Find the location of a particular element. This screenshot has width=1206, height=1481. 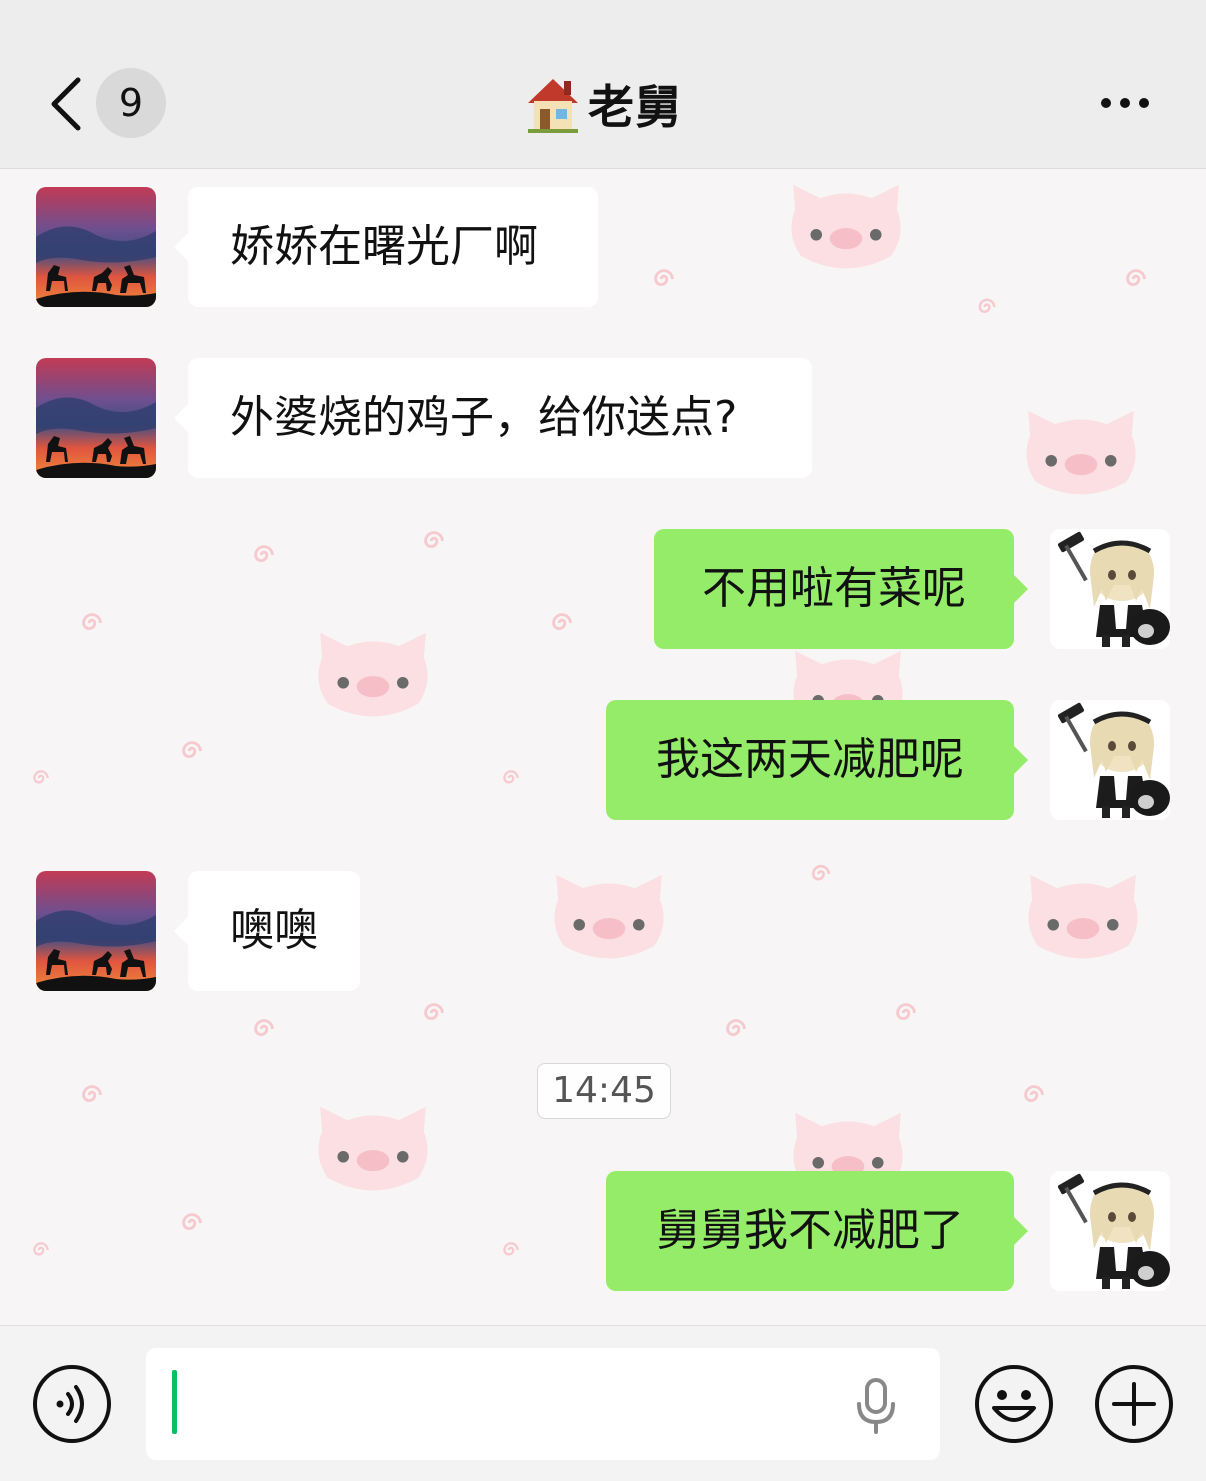

message-bubble-outgoing: 不用啦有菜呢 is located at coordinates (841, 589).